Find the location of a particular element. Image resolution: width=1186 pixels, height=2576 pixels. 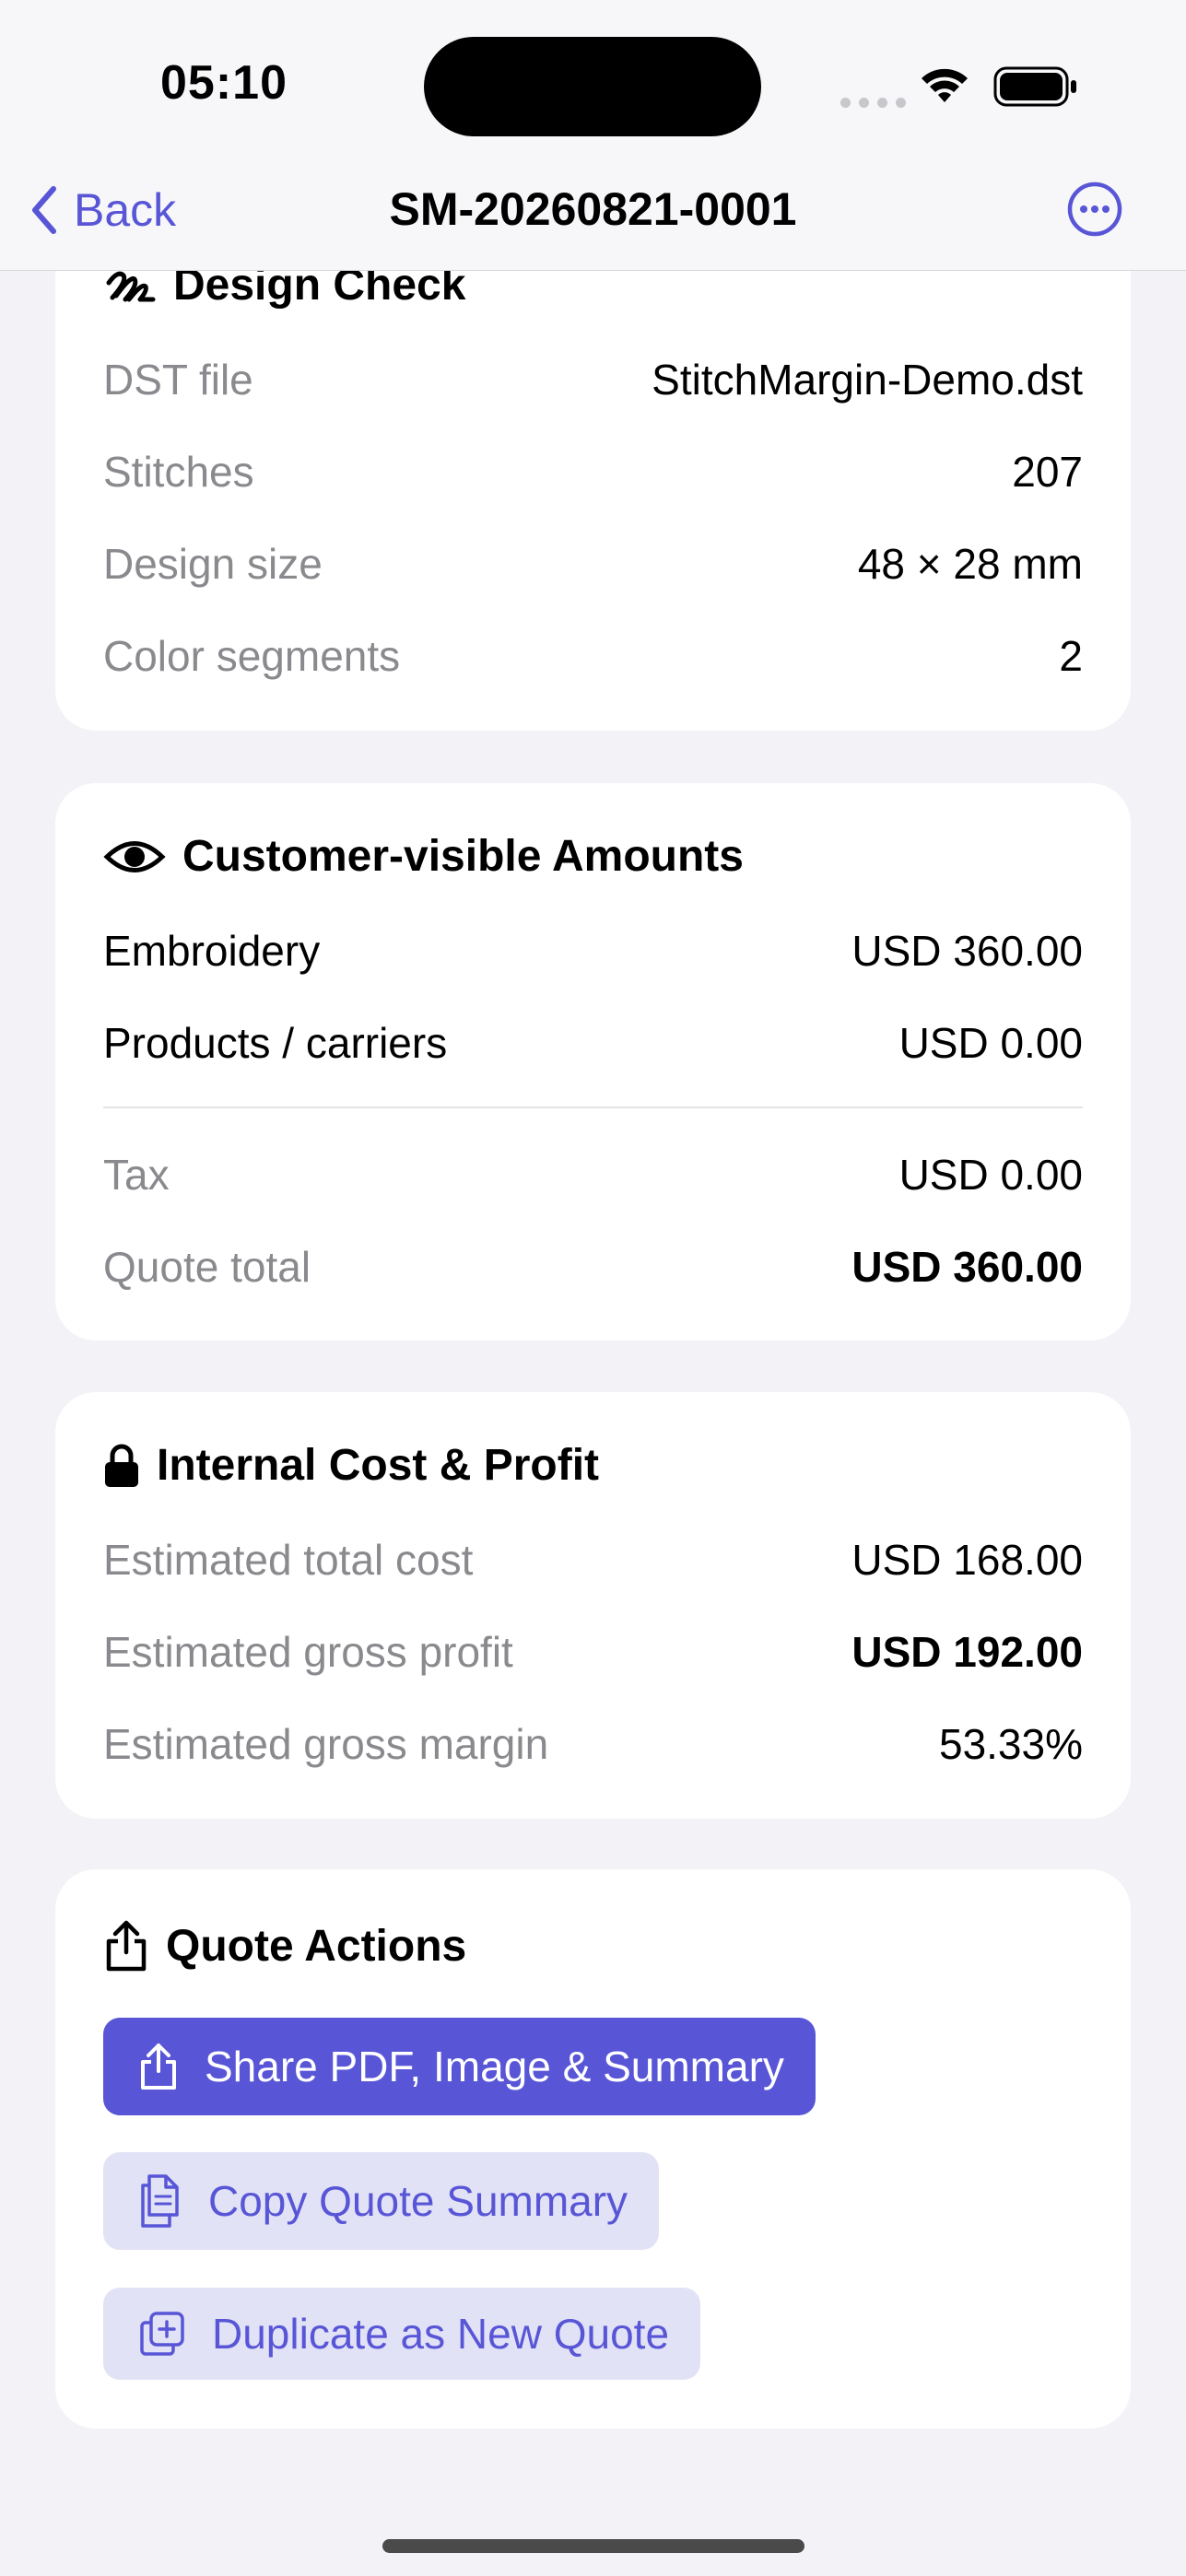

dynamic-island is located at coordinates (592, 86).